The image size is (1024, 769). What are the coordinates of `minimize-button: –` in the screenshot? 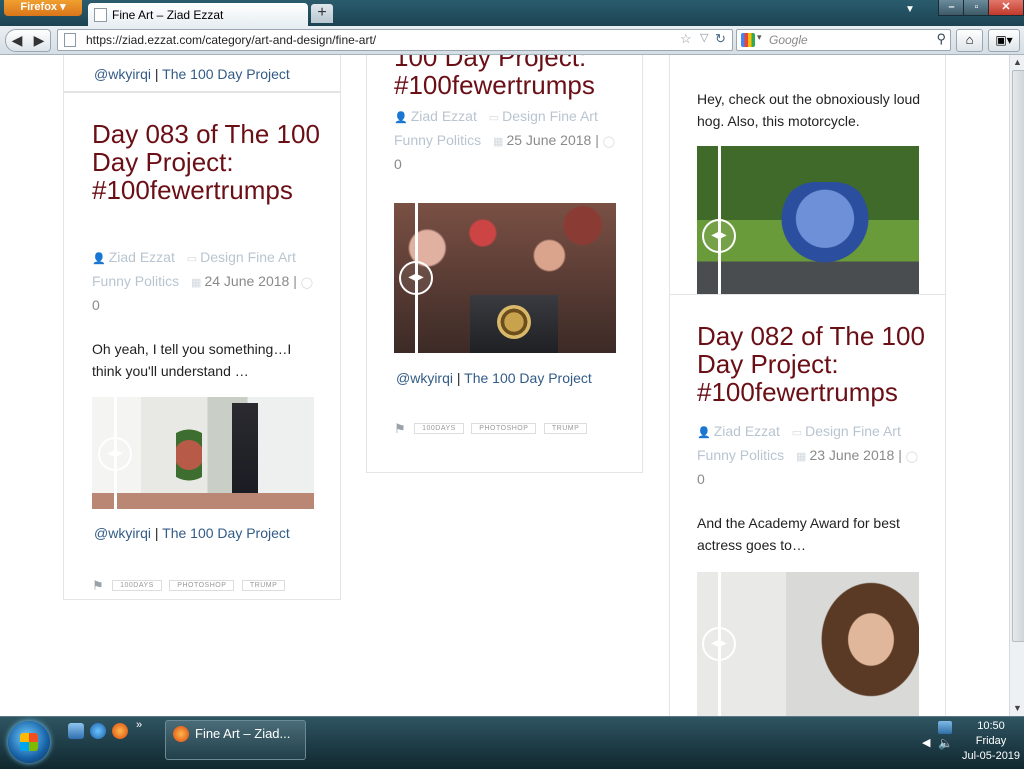 It's located at (951, 8).